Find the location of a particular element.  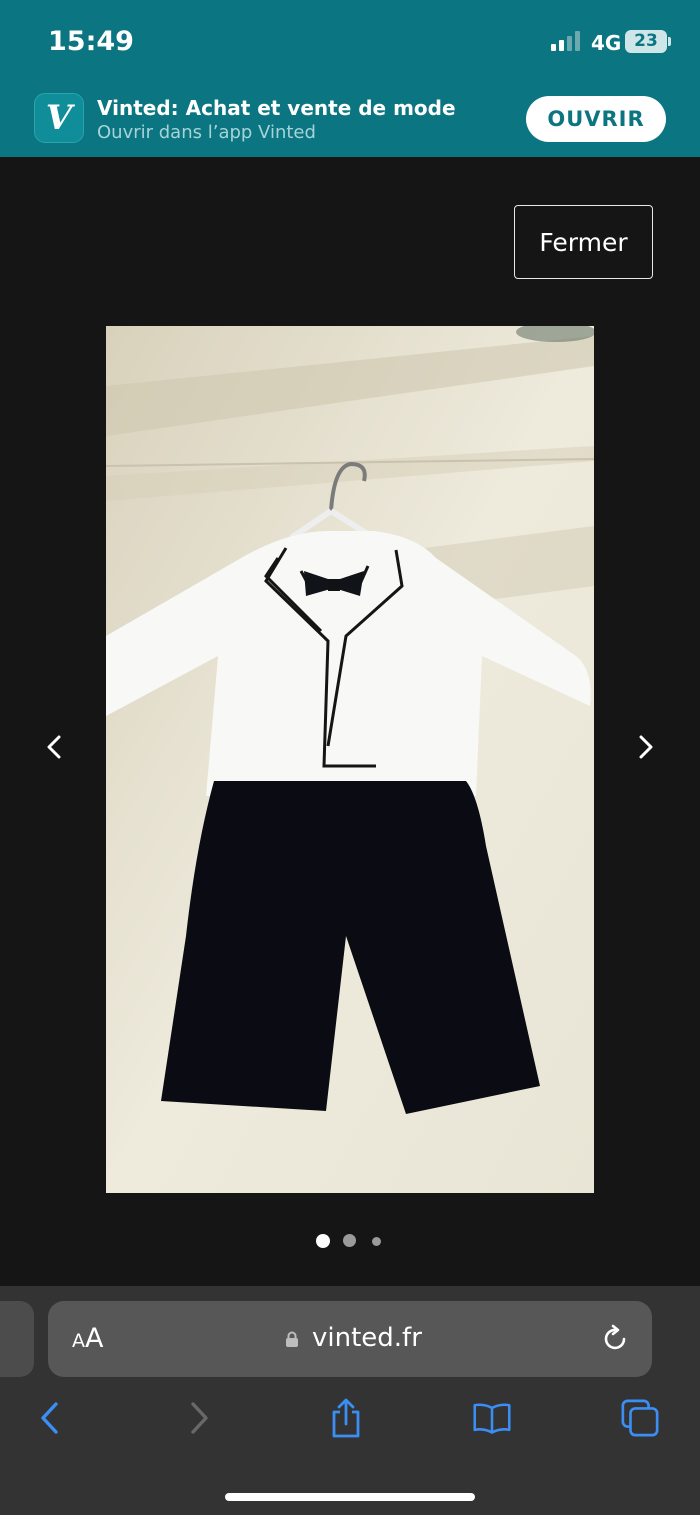

back-button is located at coordinates (49, 1418).